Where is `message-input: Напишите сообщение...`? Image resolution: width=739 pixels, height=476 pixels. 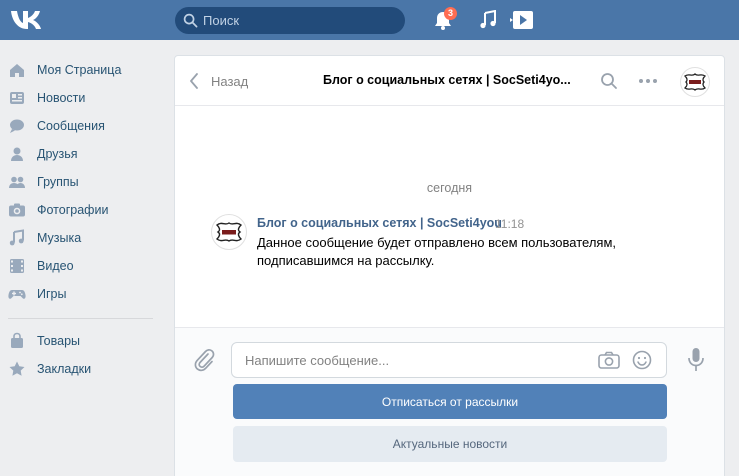 message-input: Напишите сообщение... is located at coordinates (449, 360).